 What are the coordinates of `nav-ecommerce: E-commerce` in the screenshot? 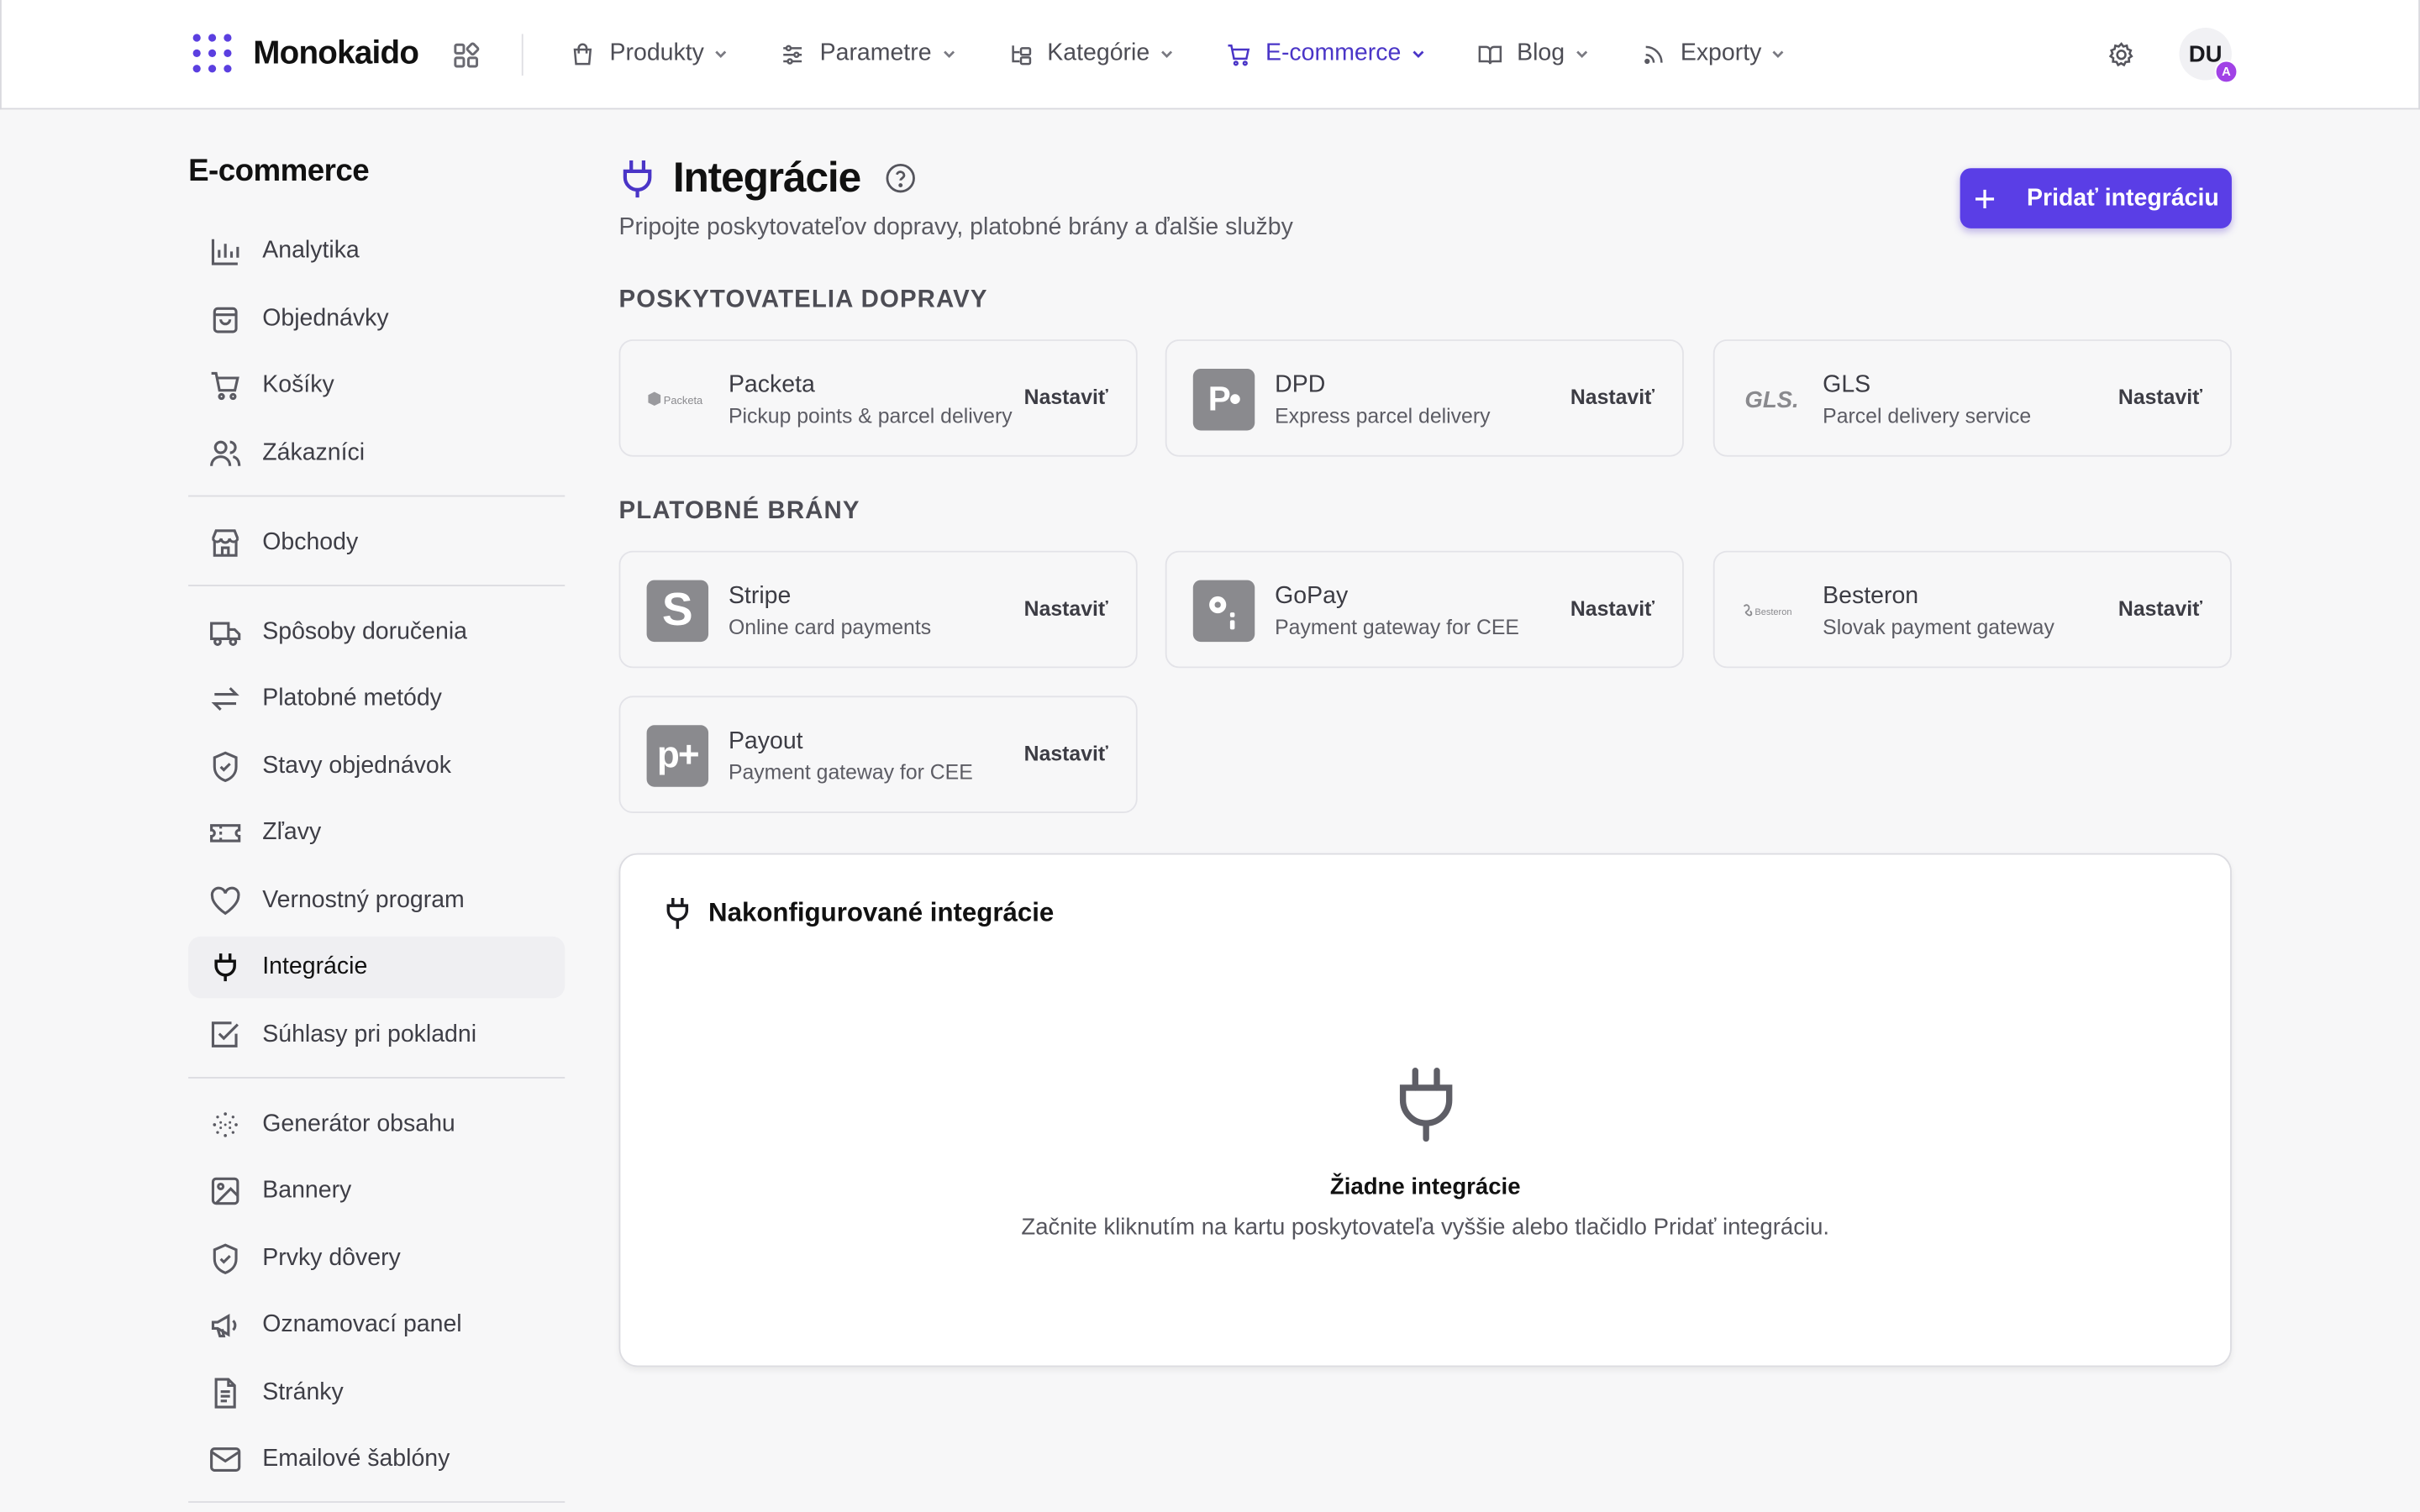 It's located at (1325, 54).